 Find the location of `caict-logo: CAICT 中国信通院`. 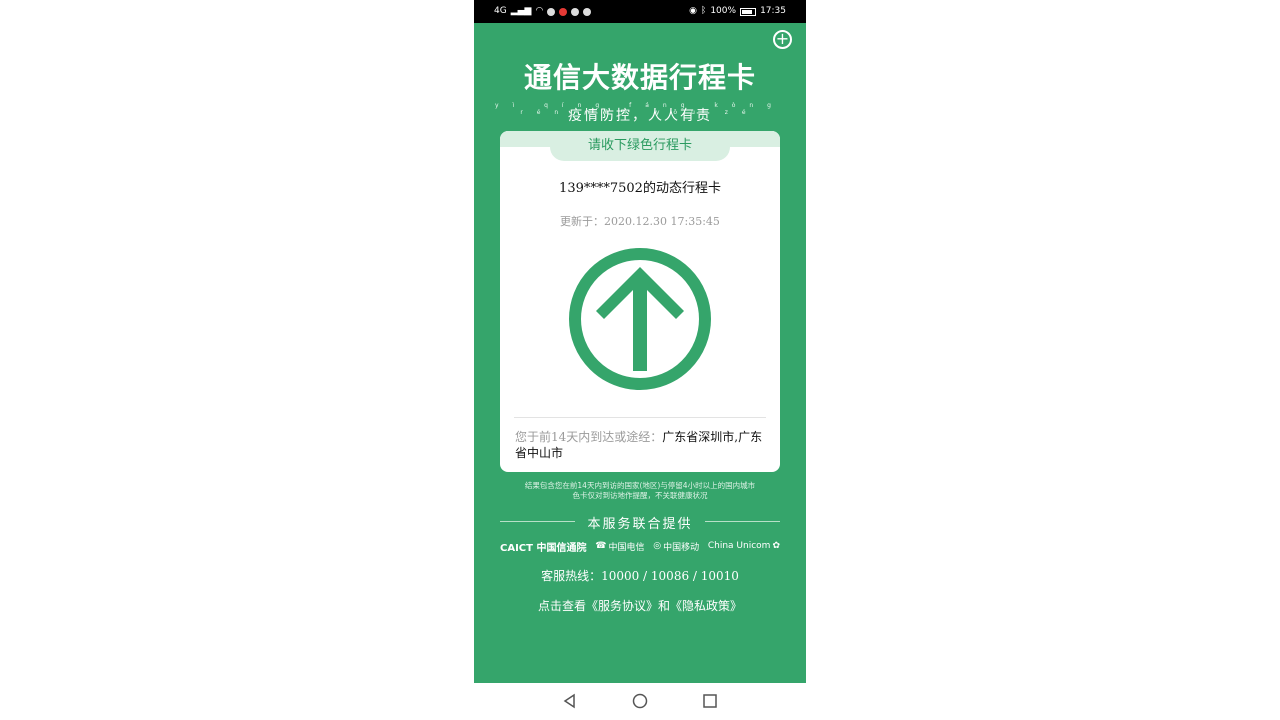

caict-logo: CAICT 中国信通院 is located at coordinates (543, 546).